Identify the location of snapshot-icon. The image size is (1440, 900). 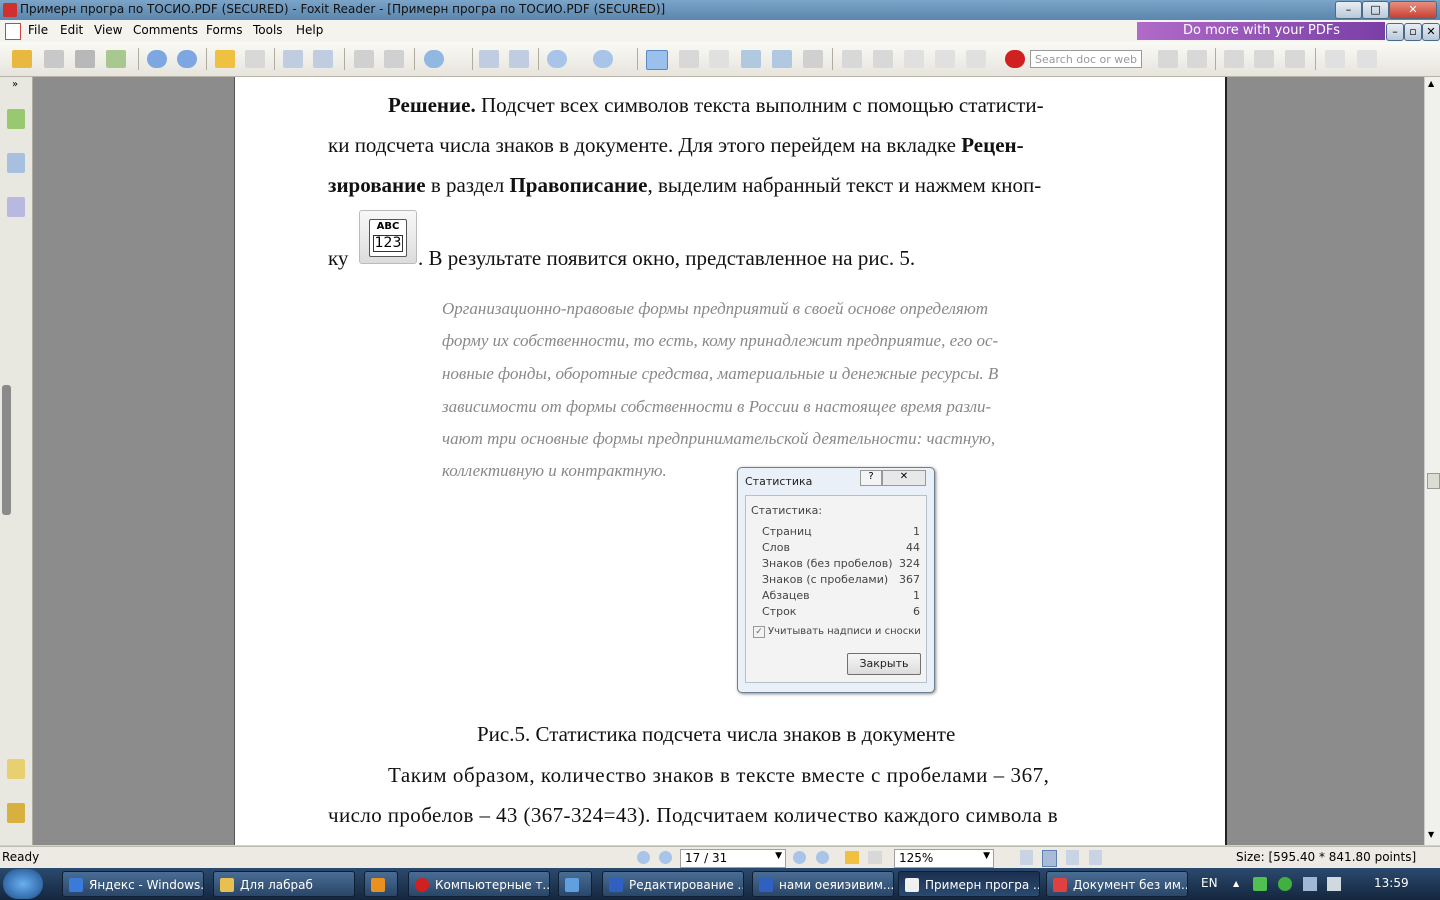
(813, 59).